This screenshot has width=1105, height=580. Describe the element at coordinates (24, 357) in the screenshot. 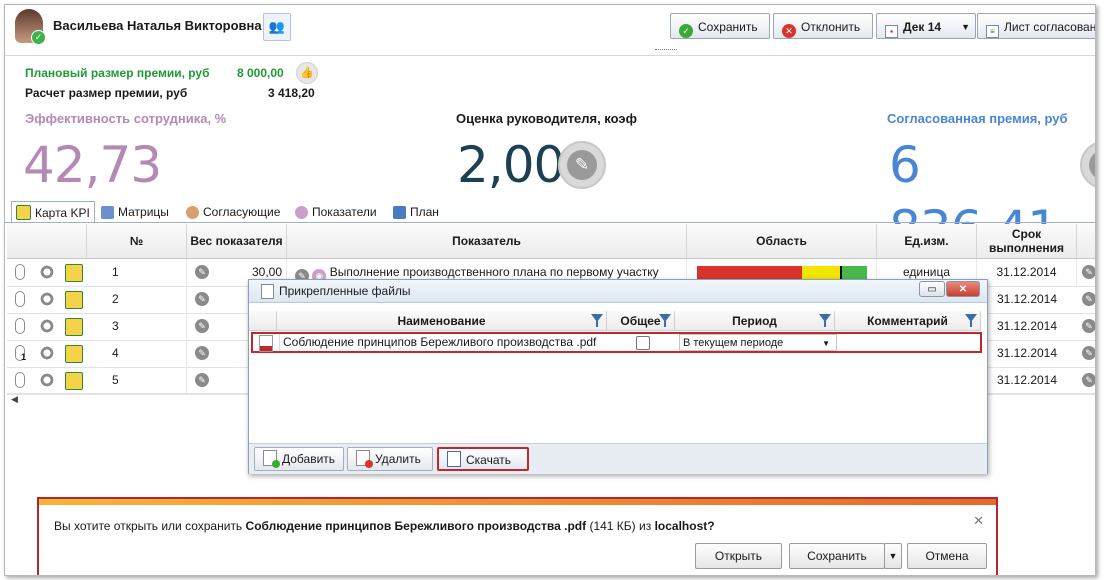

I see `attachment-count-badge: 1` at that location.